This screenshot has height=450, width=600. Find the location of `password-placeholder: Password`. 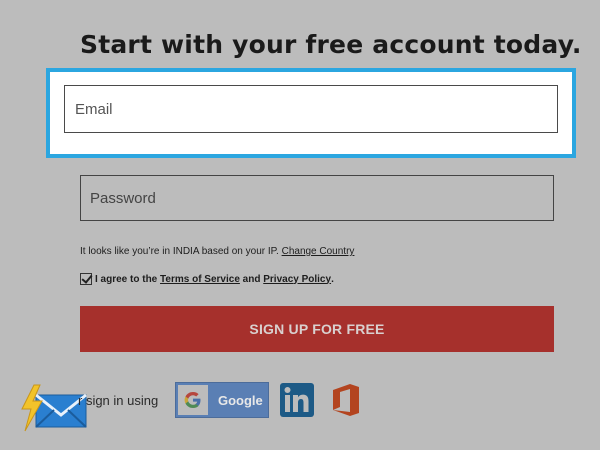

password-placeholder: Password is located at coordinates (123, 198).